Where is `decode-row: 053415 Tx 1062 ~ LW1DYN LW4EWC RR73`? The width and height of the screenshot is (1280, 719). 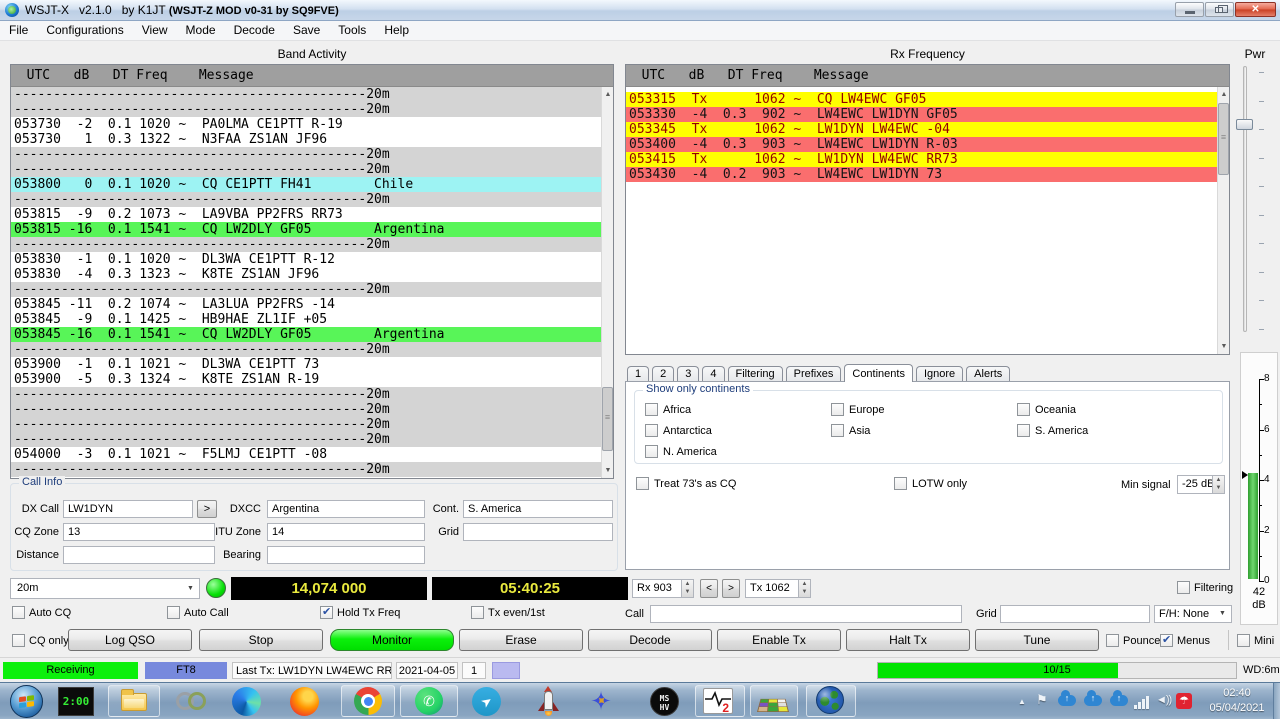
decode-row: 053415 Tx 1062 ~ LW1DYN LW4EWC RR73 is located at coordinates (921, 159).